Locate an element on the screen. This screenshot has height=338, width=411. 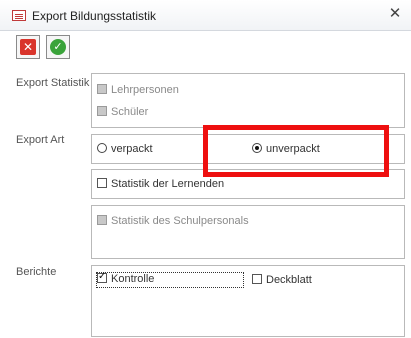
radio-verpackt: verpackt is located at coordinates (125, 149).